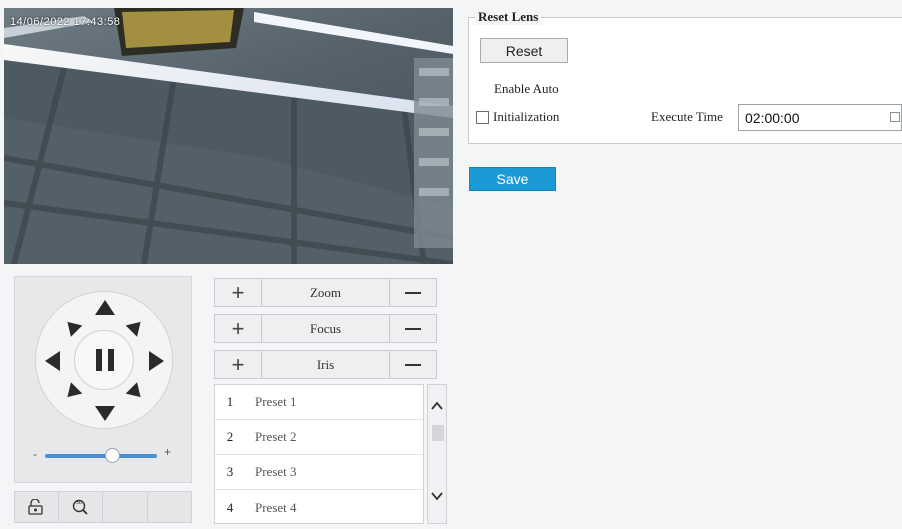  Describe the element at coordinates (319, 472) in the screenshot. I see `preset-row: 3 Preset 3` at that location.